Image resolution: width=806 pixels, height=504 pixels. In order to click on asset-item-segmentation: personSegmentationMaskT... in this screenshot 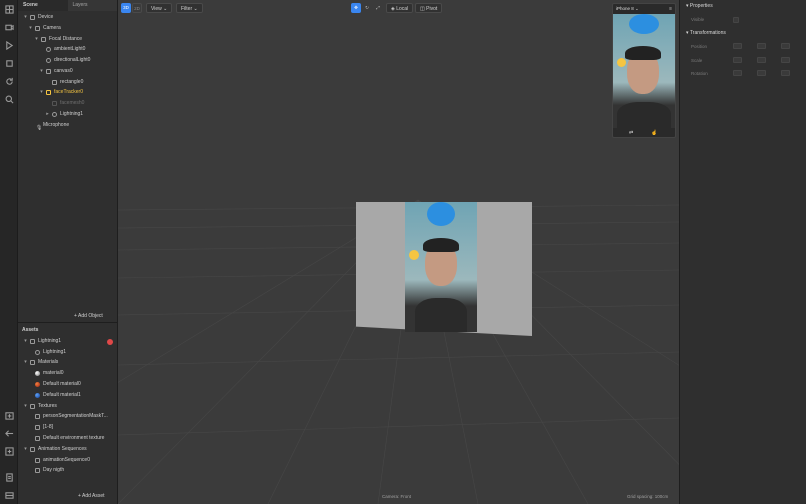, I will do `click(71, 416)`.